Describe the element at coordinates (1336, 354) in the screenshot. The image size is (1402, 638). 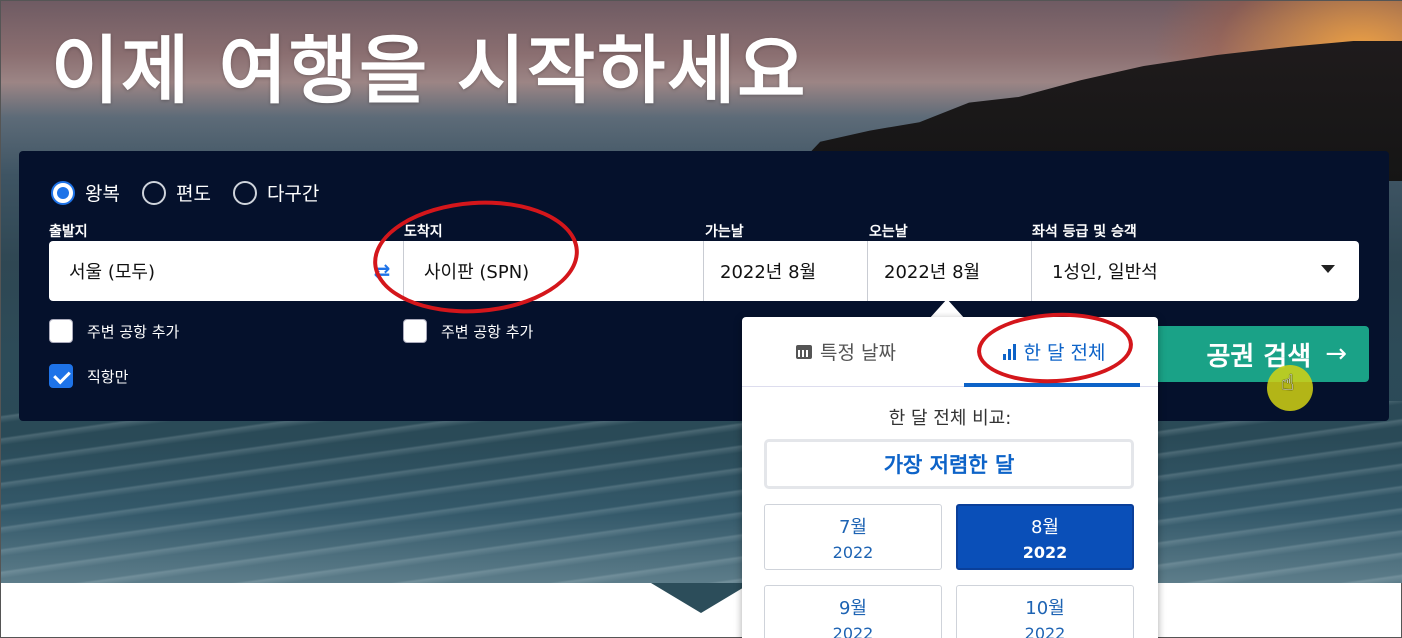
I see `arrow-right-icon: →` at that location.